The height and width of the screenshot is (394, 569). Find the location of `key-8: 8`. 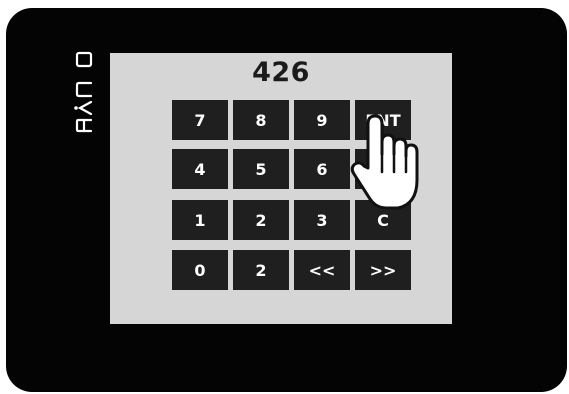

key-8: 8 is located at coordinates (261, 120).